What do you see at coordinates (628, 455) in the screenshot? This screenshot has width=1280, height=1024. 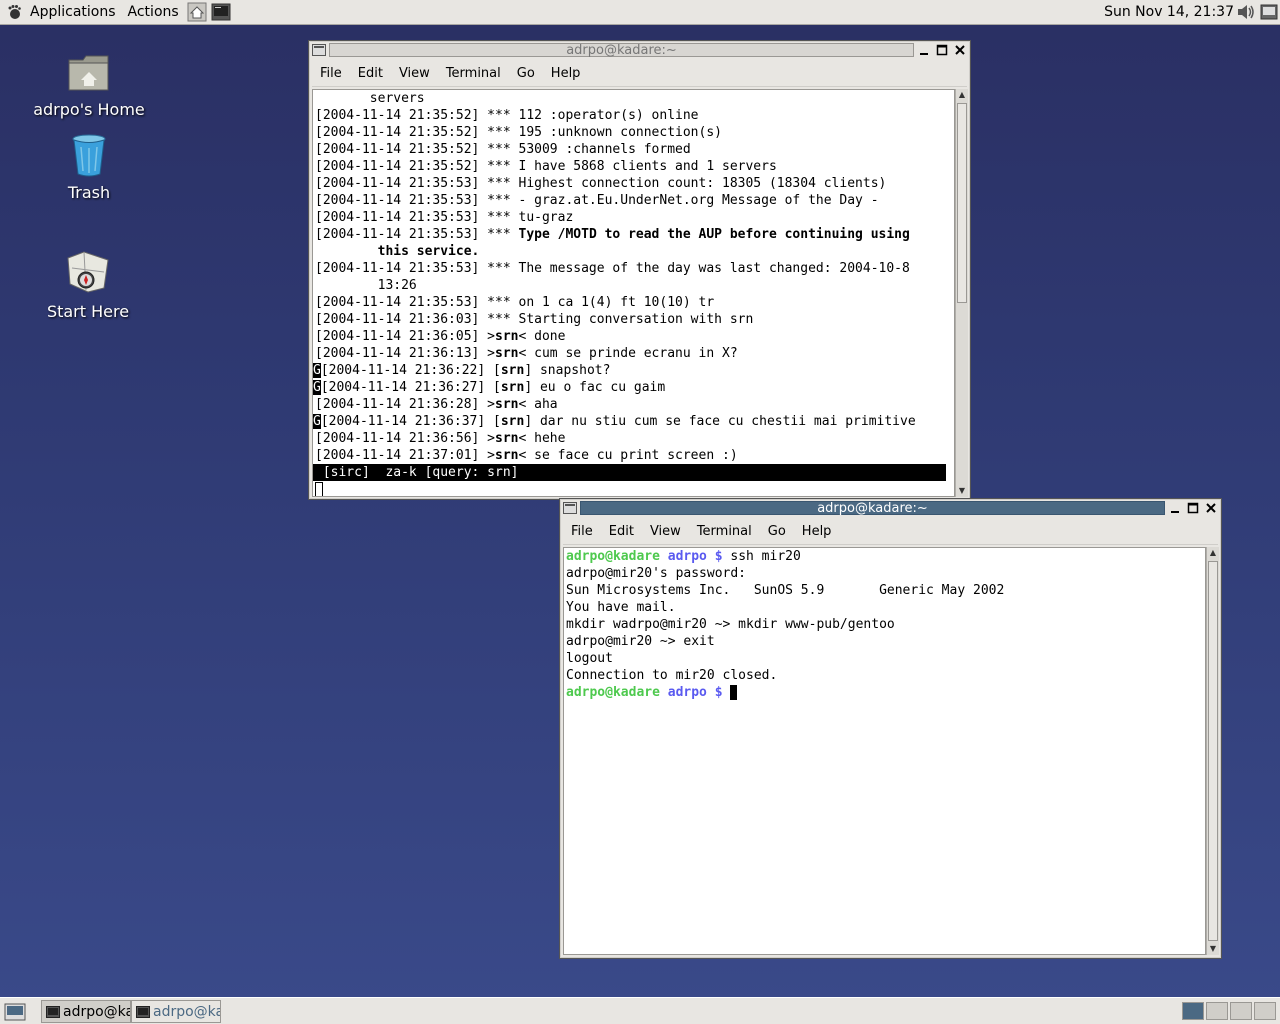 I see `message: < se face cu print screen :)` at bounding box center [628, 455].